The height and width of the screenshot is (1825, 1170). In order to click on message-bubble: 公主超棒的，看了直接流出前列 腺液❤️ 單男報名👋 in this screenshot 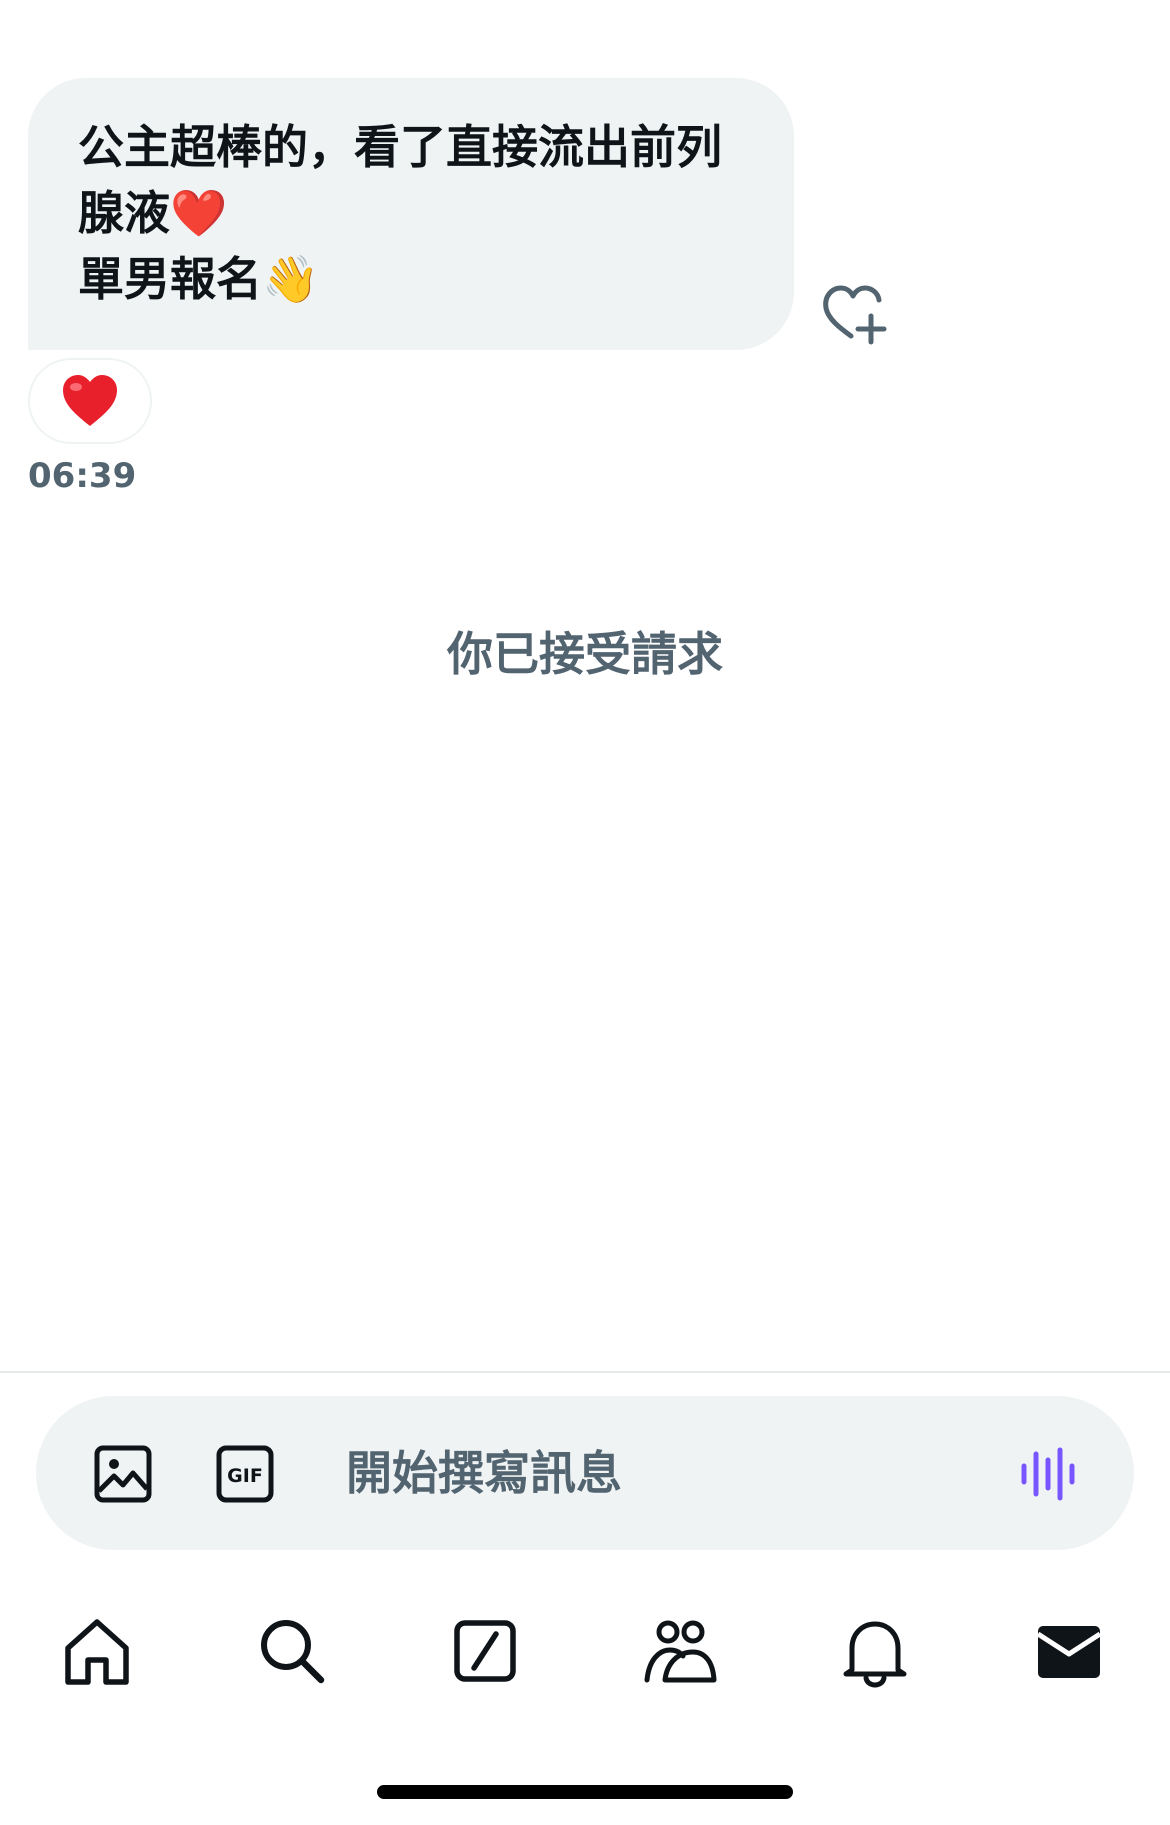, I will do `click(411, 214)`.